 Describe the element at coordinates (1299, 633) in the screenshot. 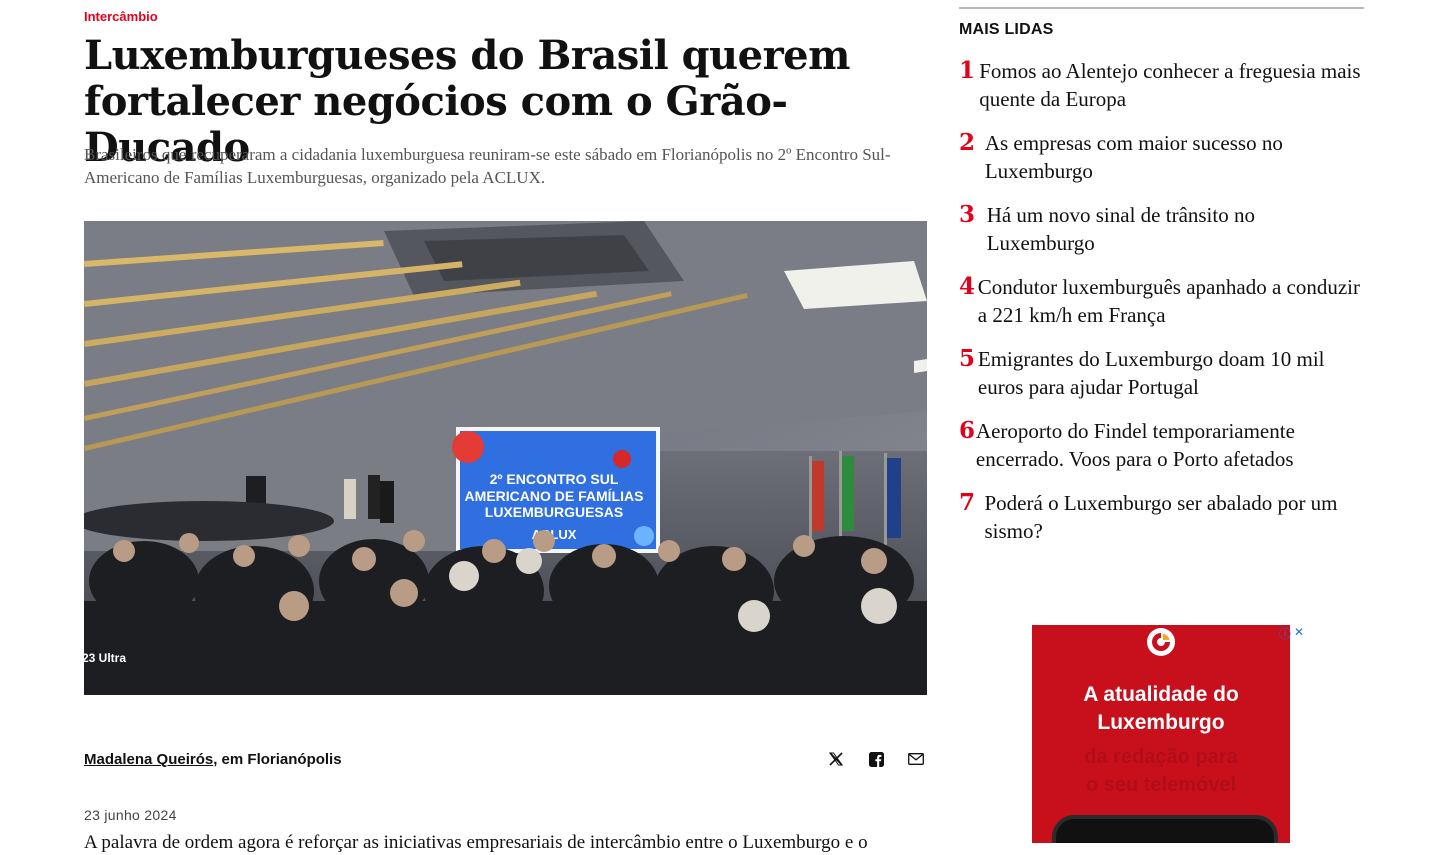

I see `ad-close-icon: ✕` at that location.